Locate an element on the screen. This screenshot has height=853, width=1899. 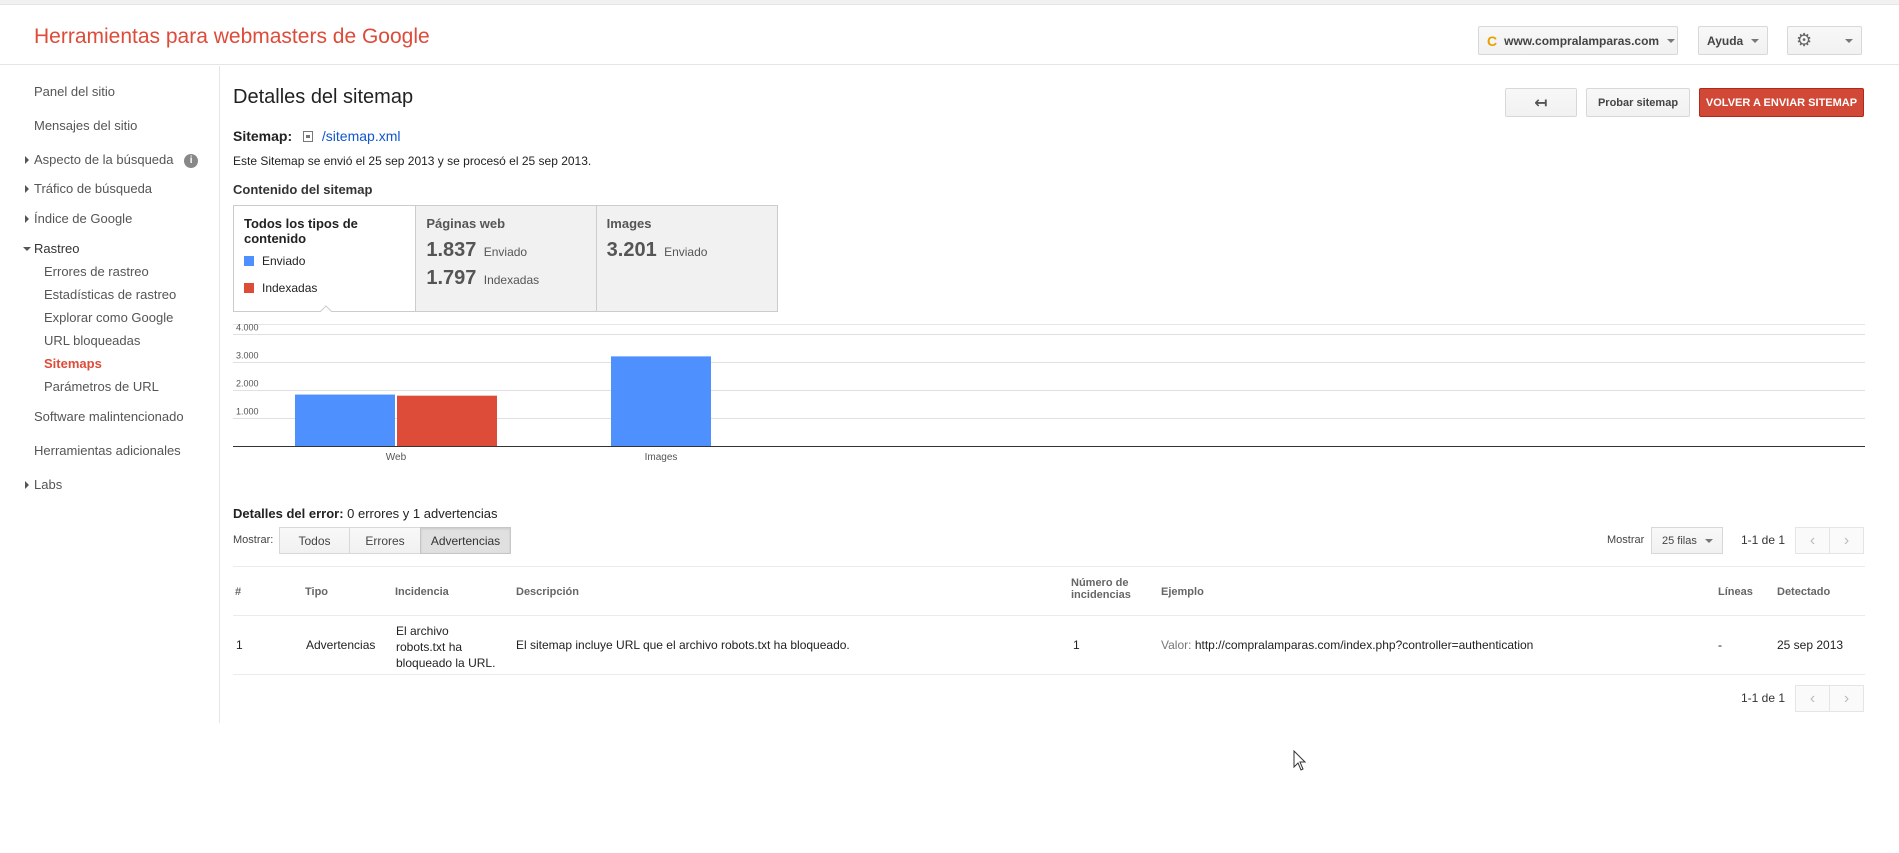
sitemap-line: Sitemap: /sitemap.xml is located at coordinates (316, 136).